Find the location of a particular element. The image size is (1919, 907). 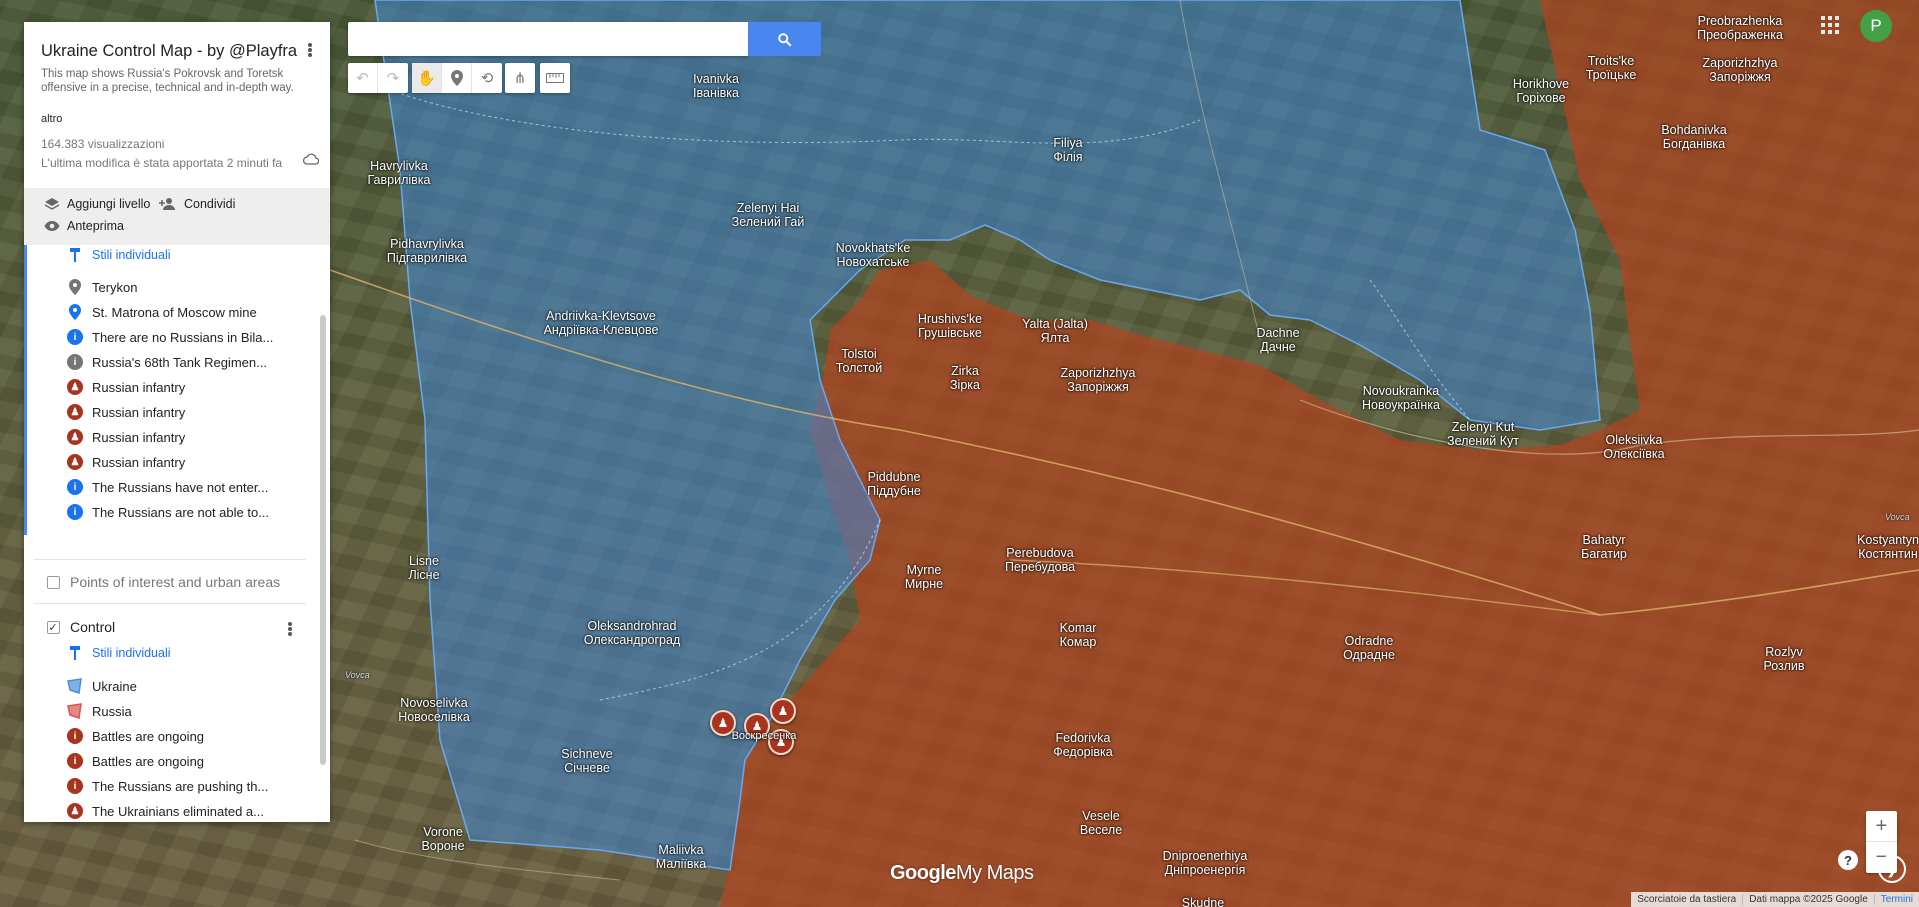

town-label: Novokhats'ke Новохатське is located at coordinates (873, 255).